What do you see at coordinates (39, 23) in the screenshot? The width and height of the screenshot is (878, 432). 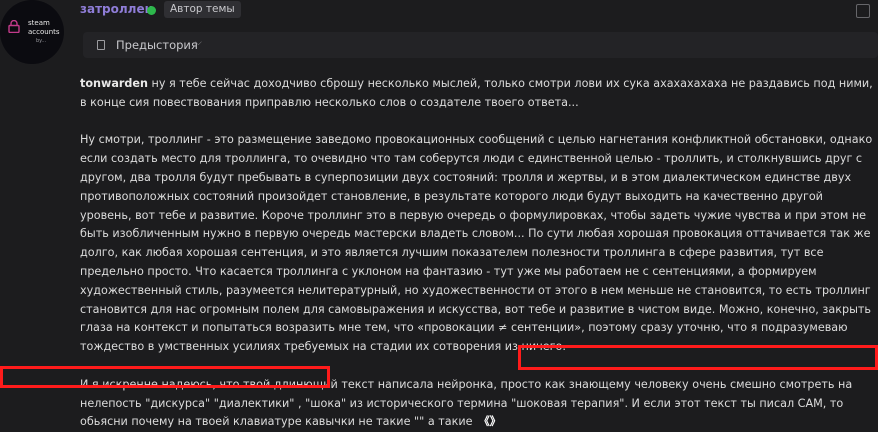 I see `avatar-text-line1: steam` at bounding box center [39, 23].